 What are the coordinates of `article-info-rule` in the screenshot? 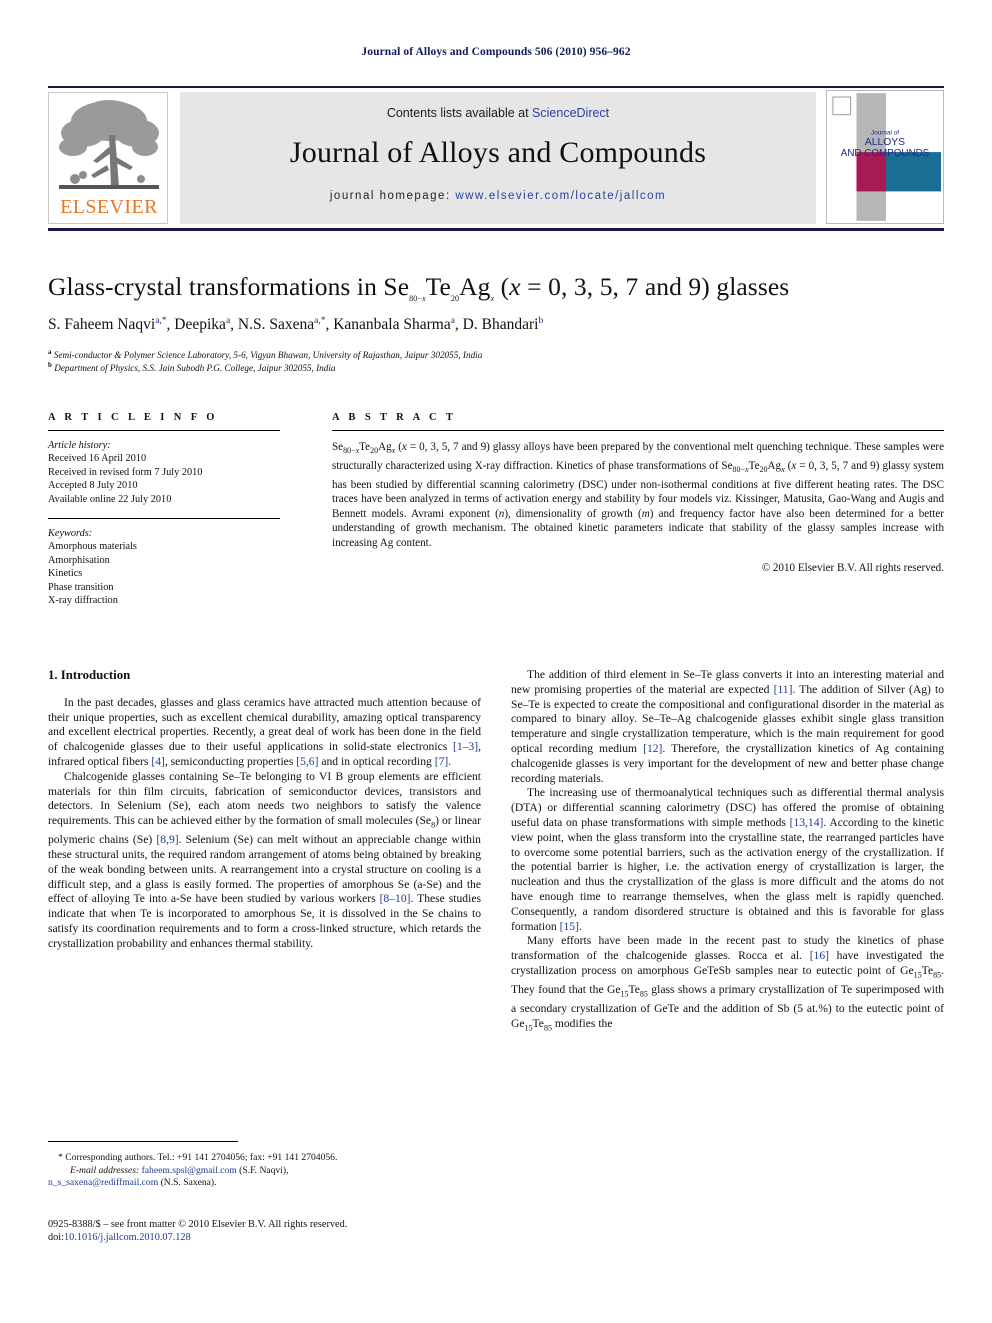 It's located at (164, 430).